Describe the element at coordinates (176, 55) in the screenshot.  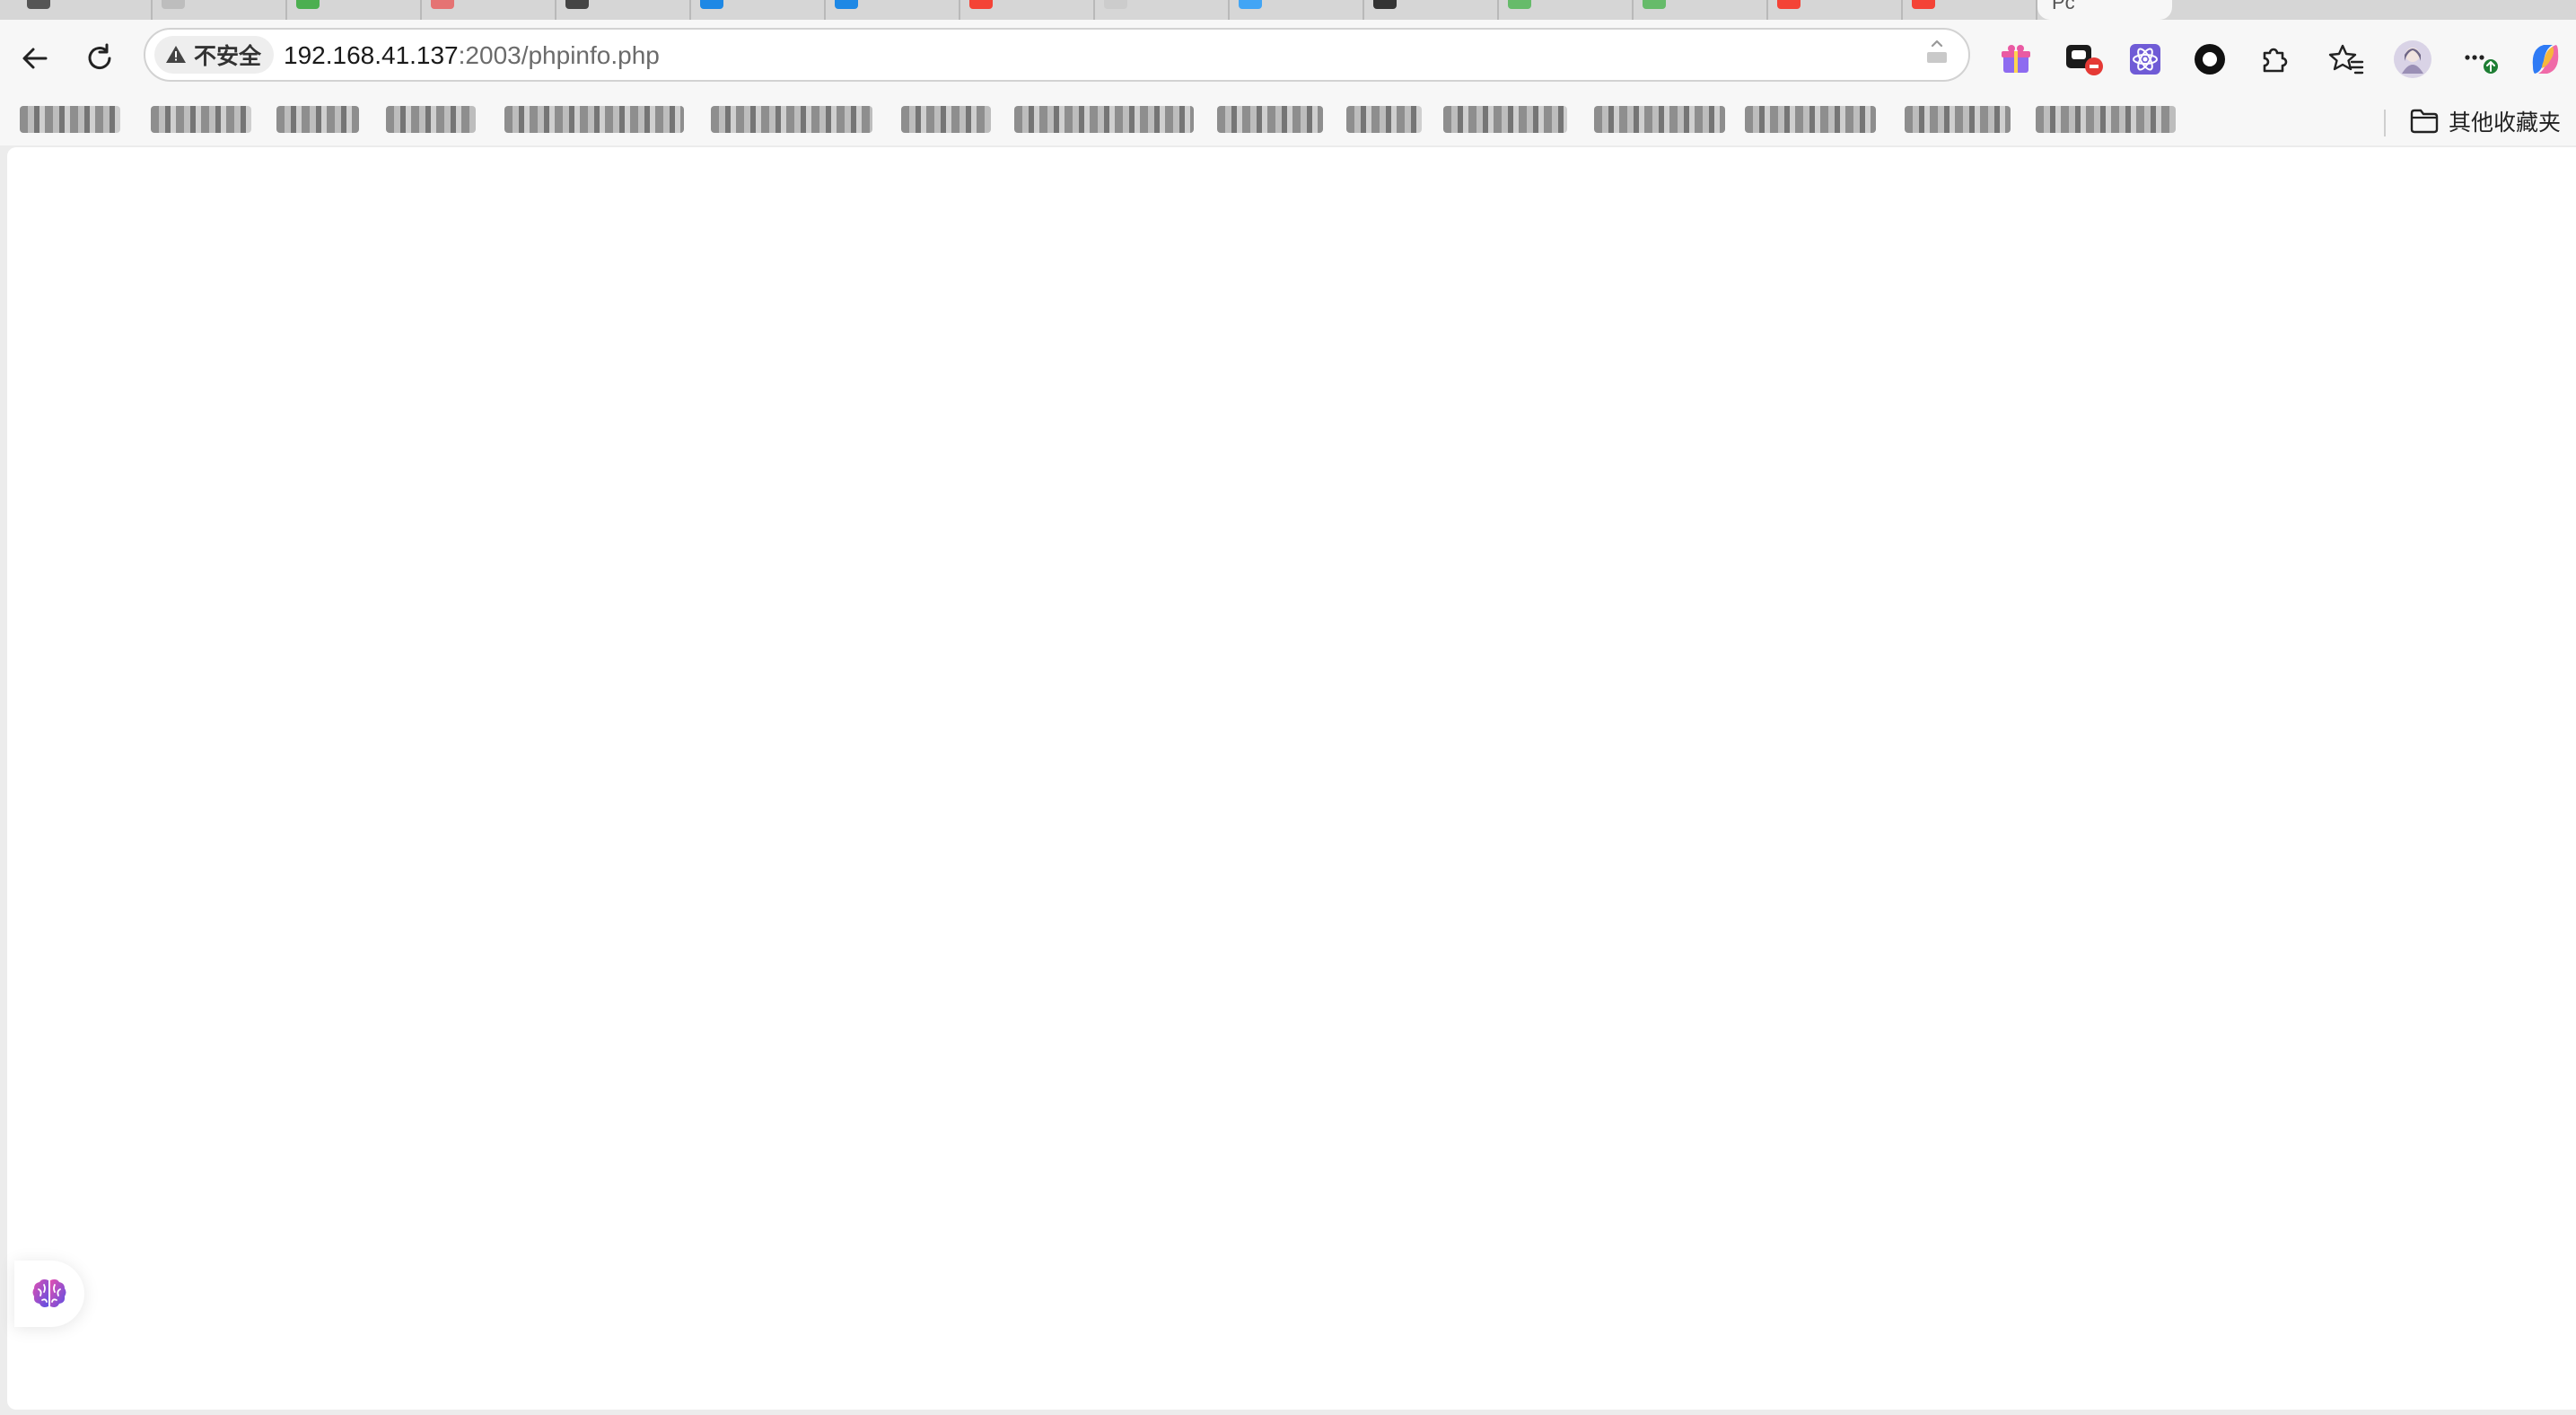
I see `warning-triangle-icon` at that location.